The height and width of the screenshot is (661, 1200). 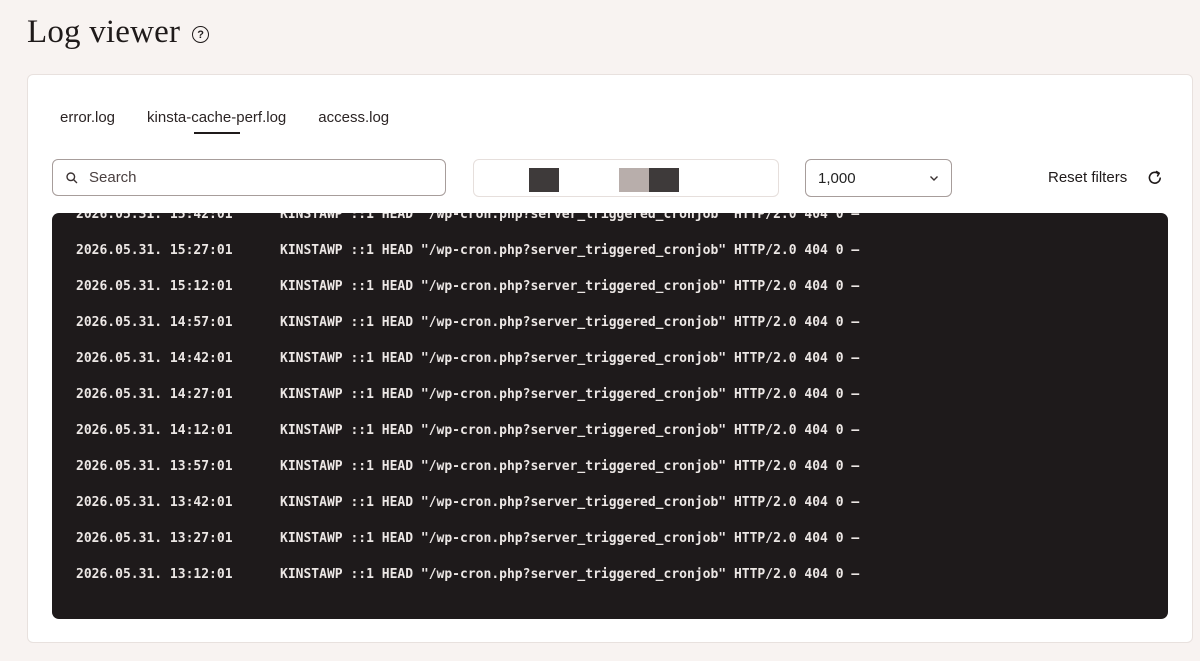 I want to click on refresh-icon, so click(x=1155, y=178).